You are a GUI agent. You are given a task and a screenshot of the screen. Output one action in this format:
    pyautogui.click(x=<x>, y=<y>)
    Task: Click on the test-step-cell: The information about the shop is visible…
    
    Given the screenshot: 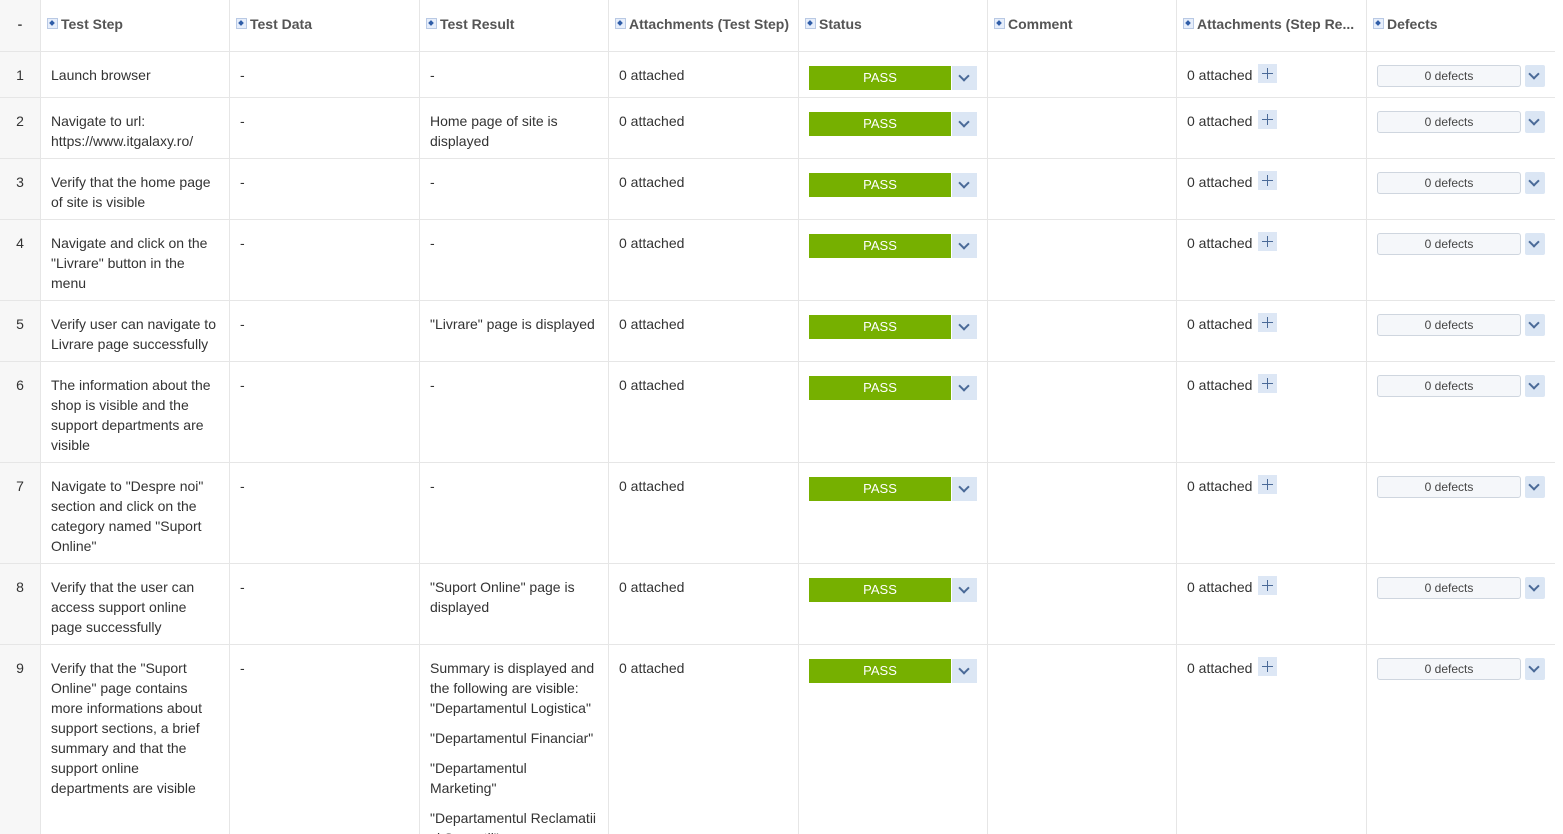 What is the action you would take?
    pyautogui.click(x=139, y=408)
    